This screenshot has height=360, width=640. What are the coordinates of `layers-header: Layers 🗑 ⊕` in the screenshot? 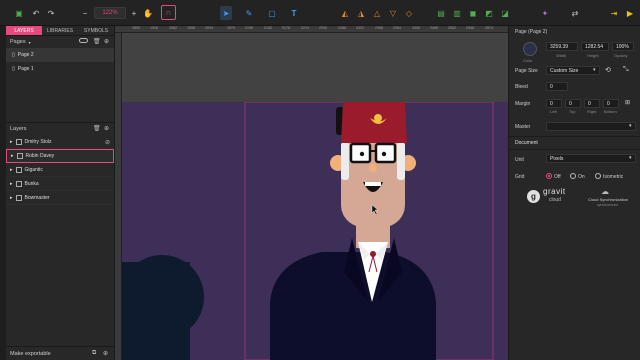 It's located at (60, 129).